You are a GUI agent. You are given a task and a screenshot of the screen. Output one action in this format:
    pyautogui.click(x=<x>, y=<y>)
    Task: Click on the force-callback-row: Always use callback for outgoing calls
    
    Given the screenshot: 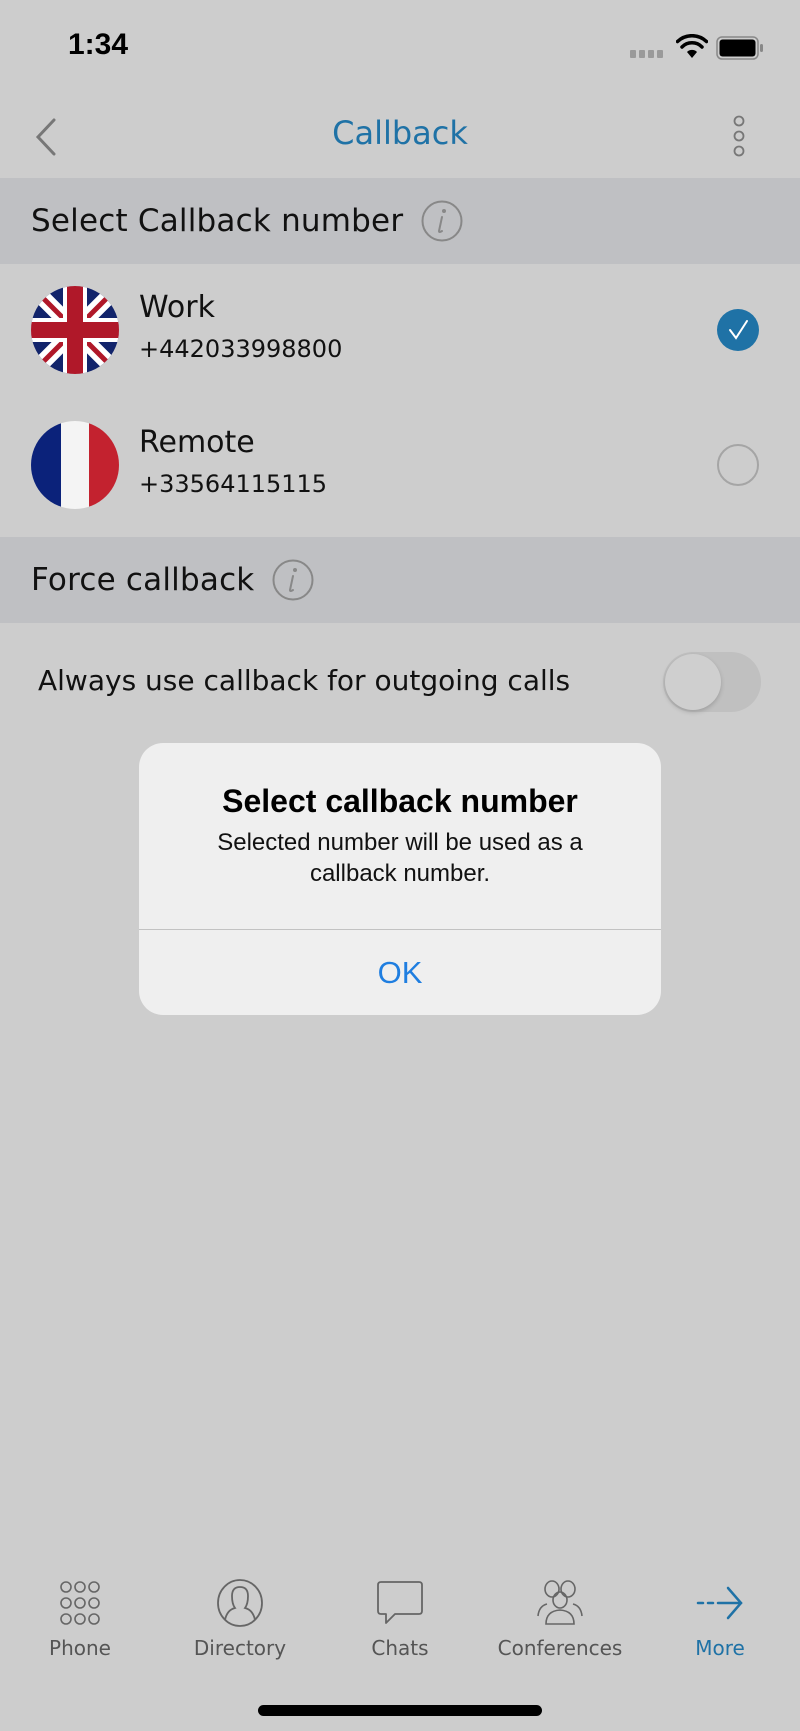 What is the action you would take?
    pyautogui.click(x=400, y=684)
    